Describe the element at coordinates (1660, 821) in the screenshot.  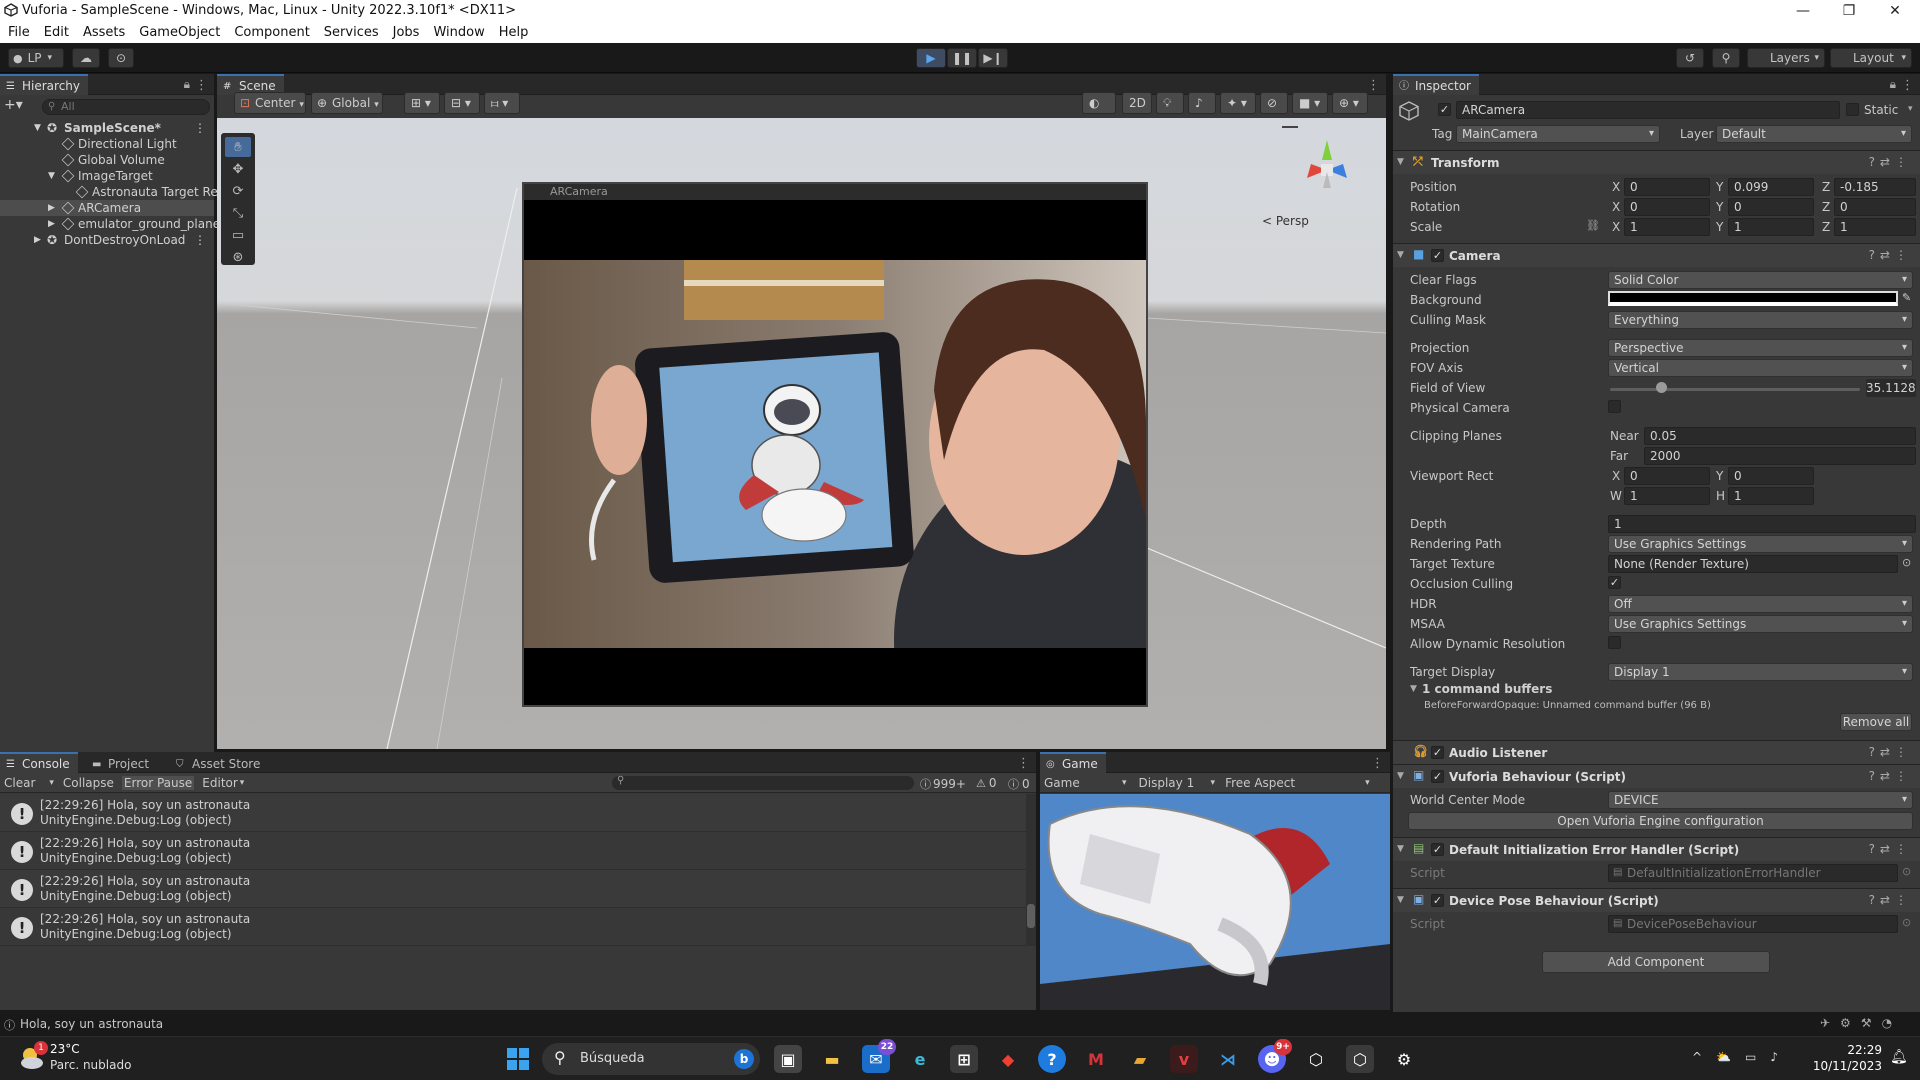
I see `open-vuforia-config-button: Open Vuforia Engine configuration` at that location.